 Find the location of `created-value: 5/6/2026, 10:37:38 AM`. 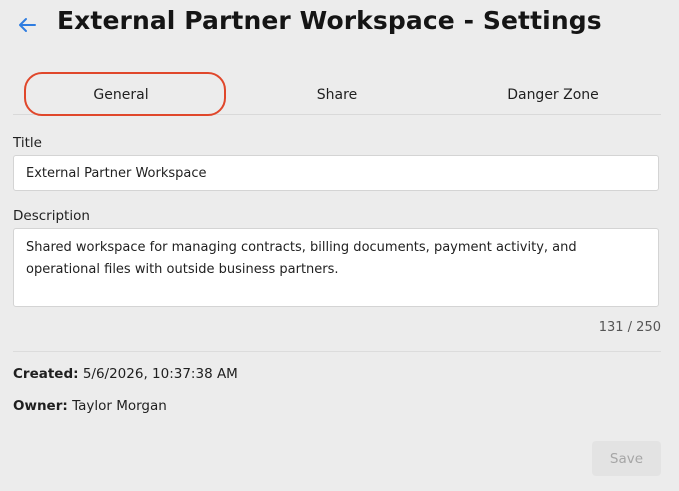

created-value: 5/6/2026, 10:37:38 AM is located at coordinates (160, 374).